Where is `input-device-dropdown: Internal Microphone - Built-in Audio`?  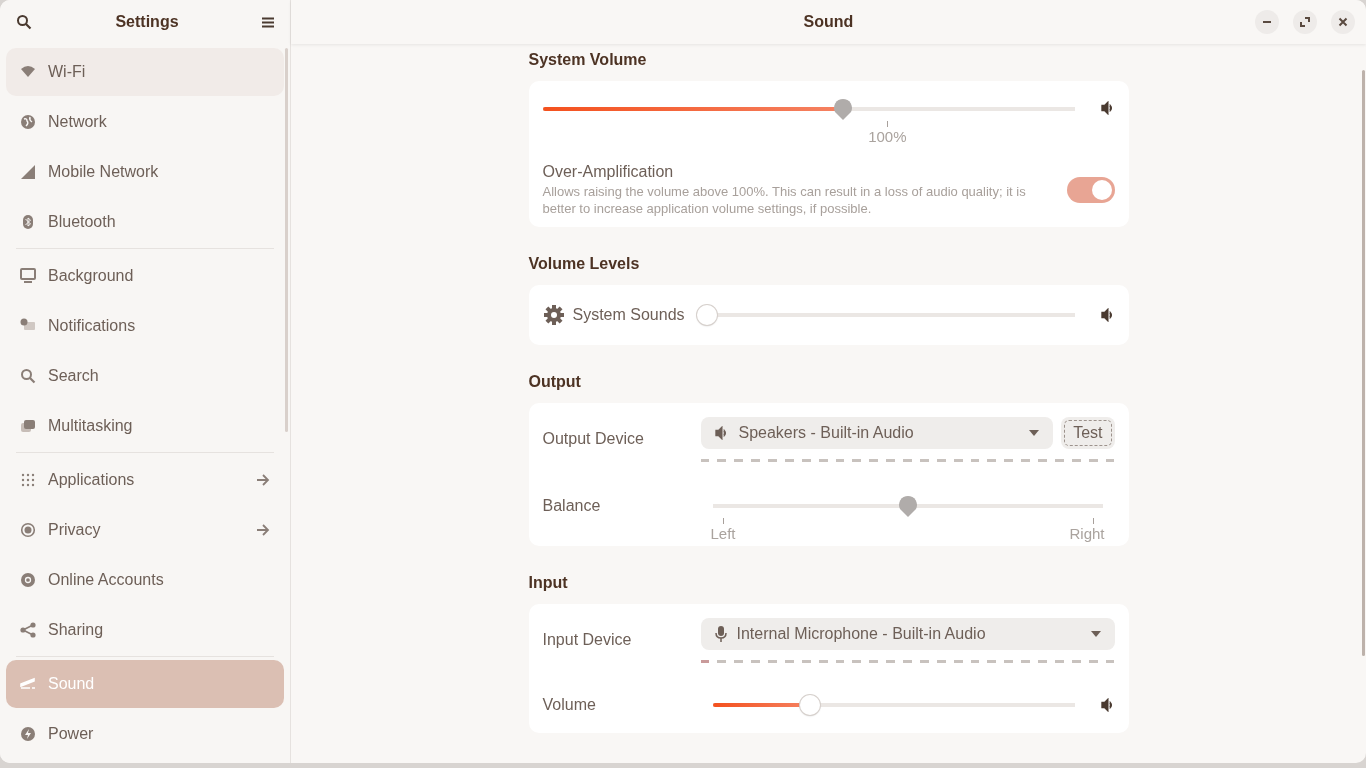 input-device-dropdown: Internal Microphone - Built-in Audio is located at coordinates (907, 634).